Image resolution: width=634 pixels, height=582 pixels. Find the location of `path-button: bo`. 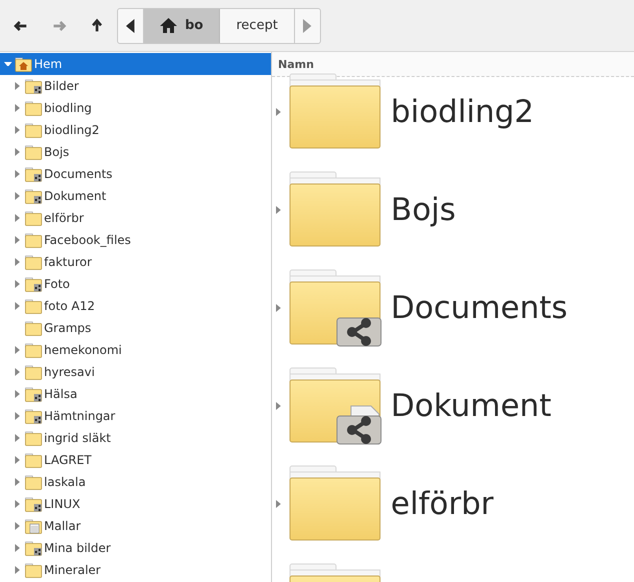

path-button: bo is located at coordinates (182, 25).